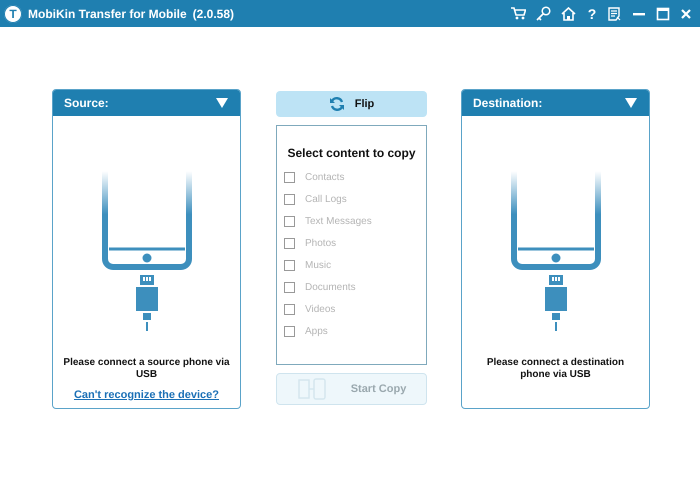 The width and height of the screenshot is (700, 480). Describe the element at coordinates (146, 103) in the screenshot. I see `panel-header: Source:` at that location.